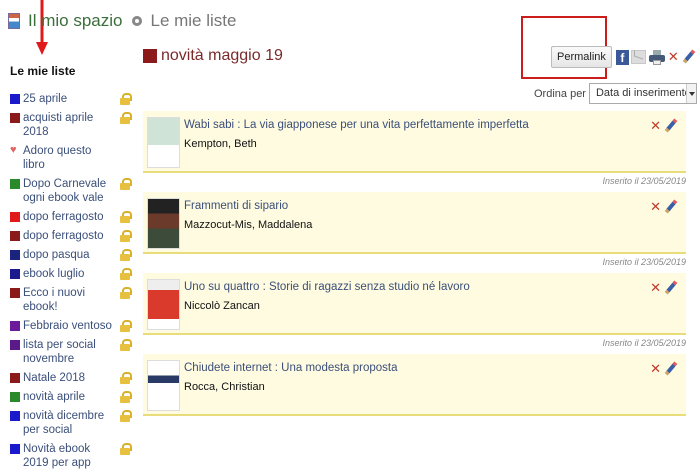  I want to click on breadcrumb-my-lists: Le mie liste, so click(193, 20).